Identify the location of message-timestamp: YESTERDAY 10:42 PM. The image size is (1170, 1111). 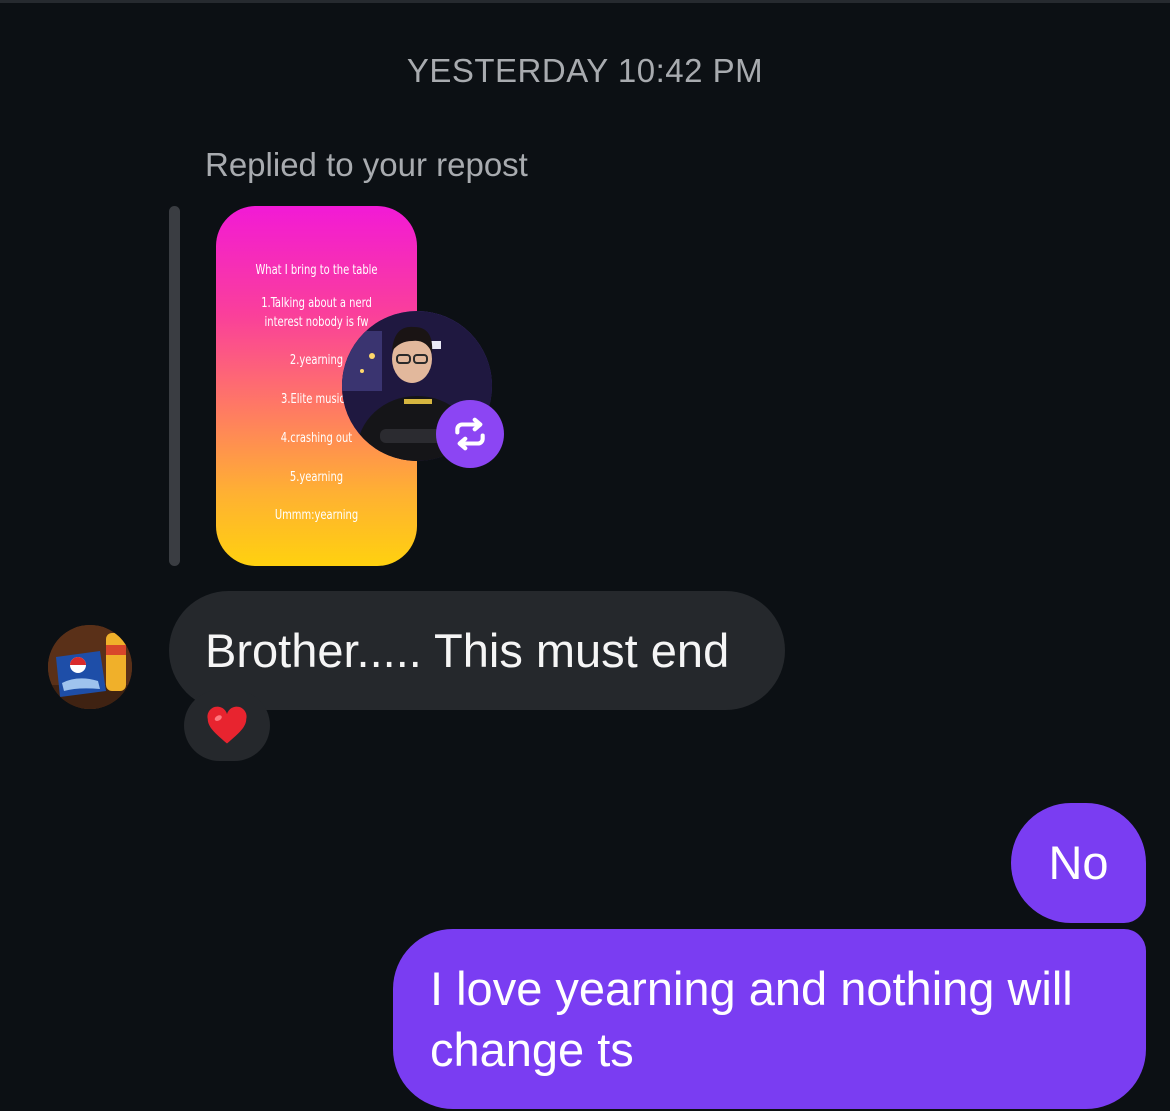
(585, 70).